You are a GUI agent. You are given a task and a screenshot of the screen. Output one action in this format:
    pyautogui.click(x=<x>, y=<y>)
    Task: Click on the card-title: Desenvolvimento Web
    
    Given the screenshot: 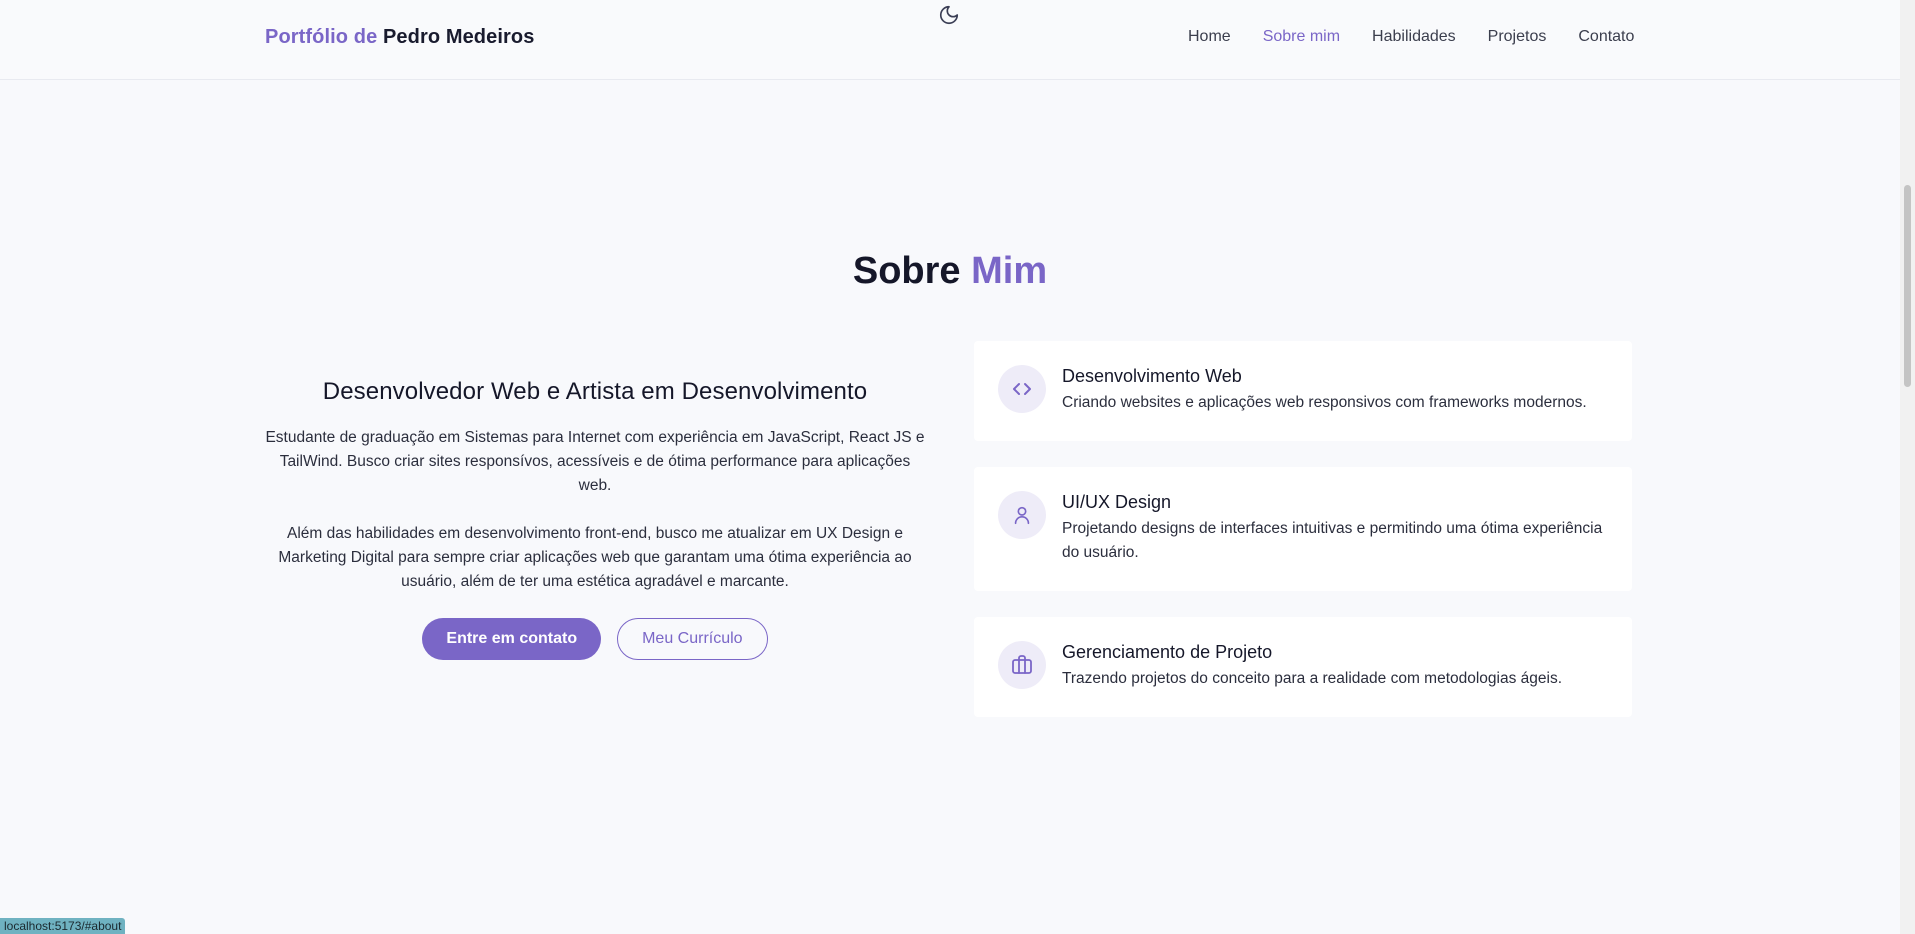 What is the action you would take?
    pyautogui.click(x=1152, y=376)
    